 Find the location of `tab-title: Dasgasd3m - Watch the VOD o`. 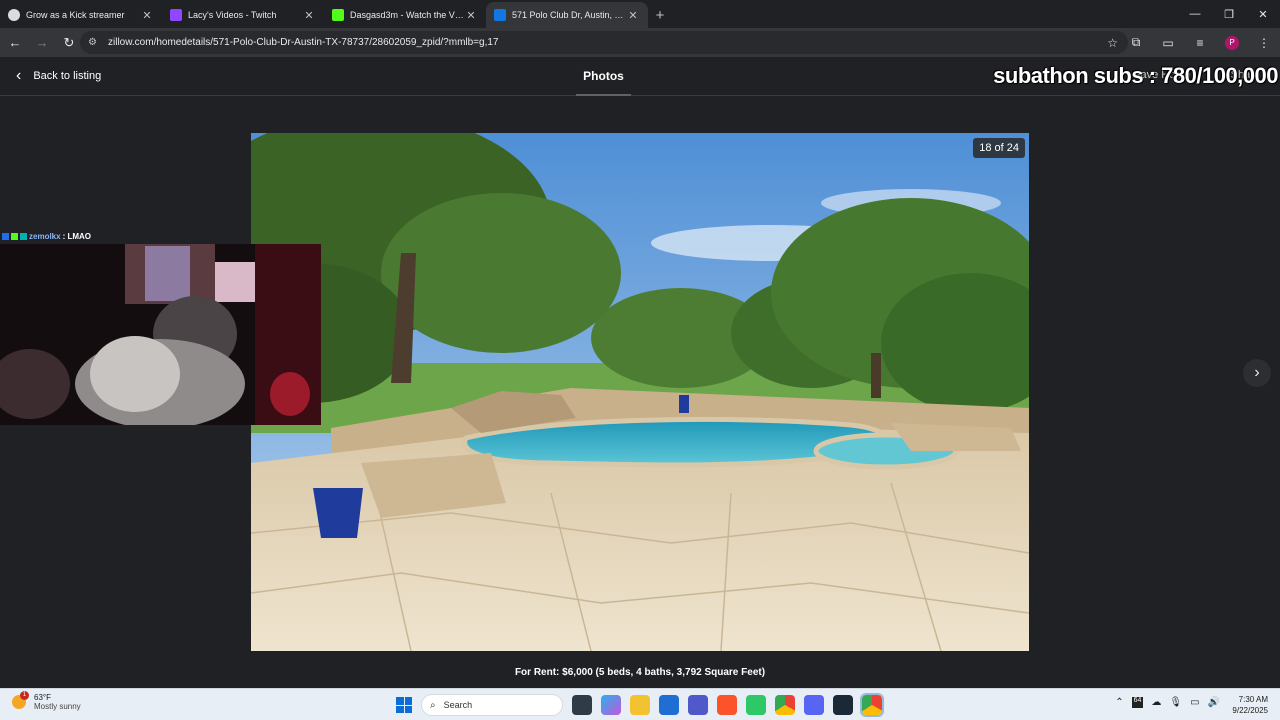

tab-title: Dasgasd3m - Watch the VOD o is located at coordinates (407, 15).